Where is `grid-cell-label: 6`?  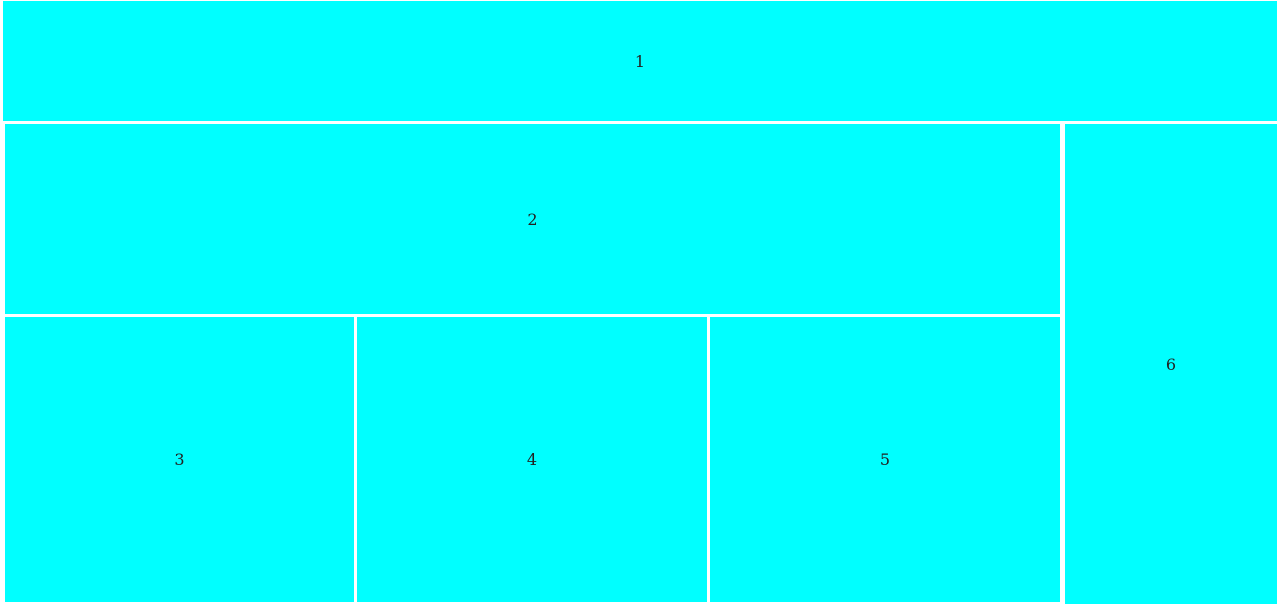
grid-cell-label: 6 is located at coordinates (1171, 364).